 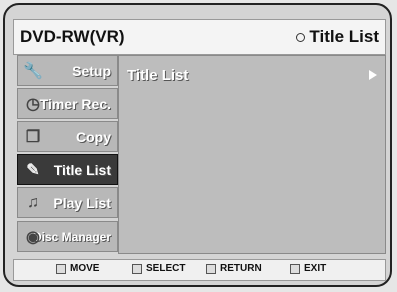 What do you see at coordinates (67, 136) in the screenshot?
I see `sidebar-item-copy: ❐ Copy` at bounding box center [67, 136].